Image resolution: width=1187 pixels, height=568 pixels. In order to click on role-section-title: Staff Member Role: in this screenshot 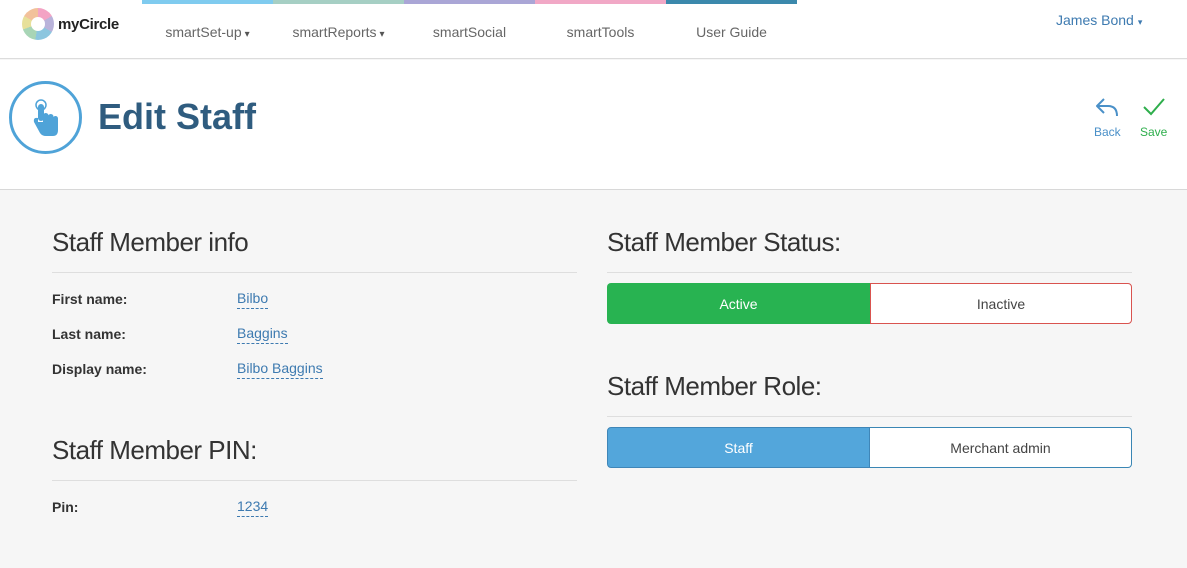, I will do `click(714, 386)`.